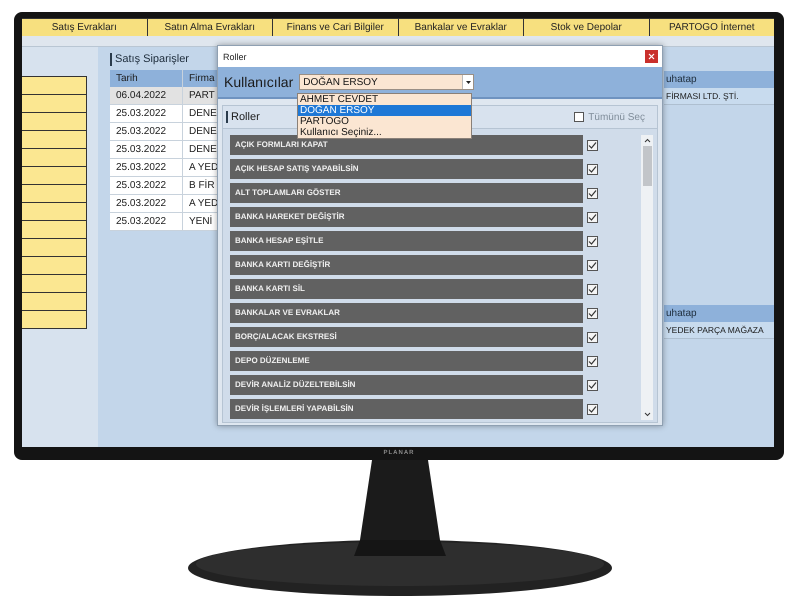 This screenshot has width=800, height=600. I want to click on table-cell: 06.04.2022, so click(146, 95).